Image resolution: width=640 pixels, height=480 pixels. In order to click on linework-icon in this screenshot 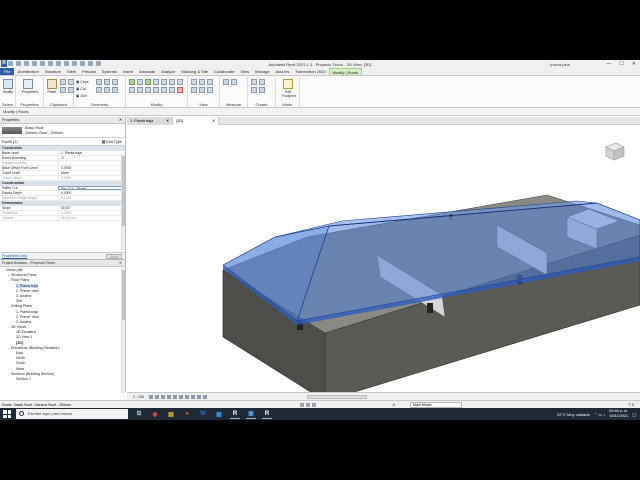, I will do `click(210, 82)`.